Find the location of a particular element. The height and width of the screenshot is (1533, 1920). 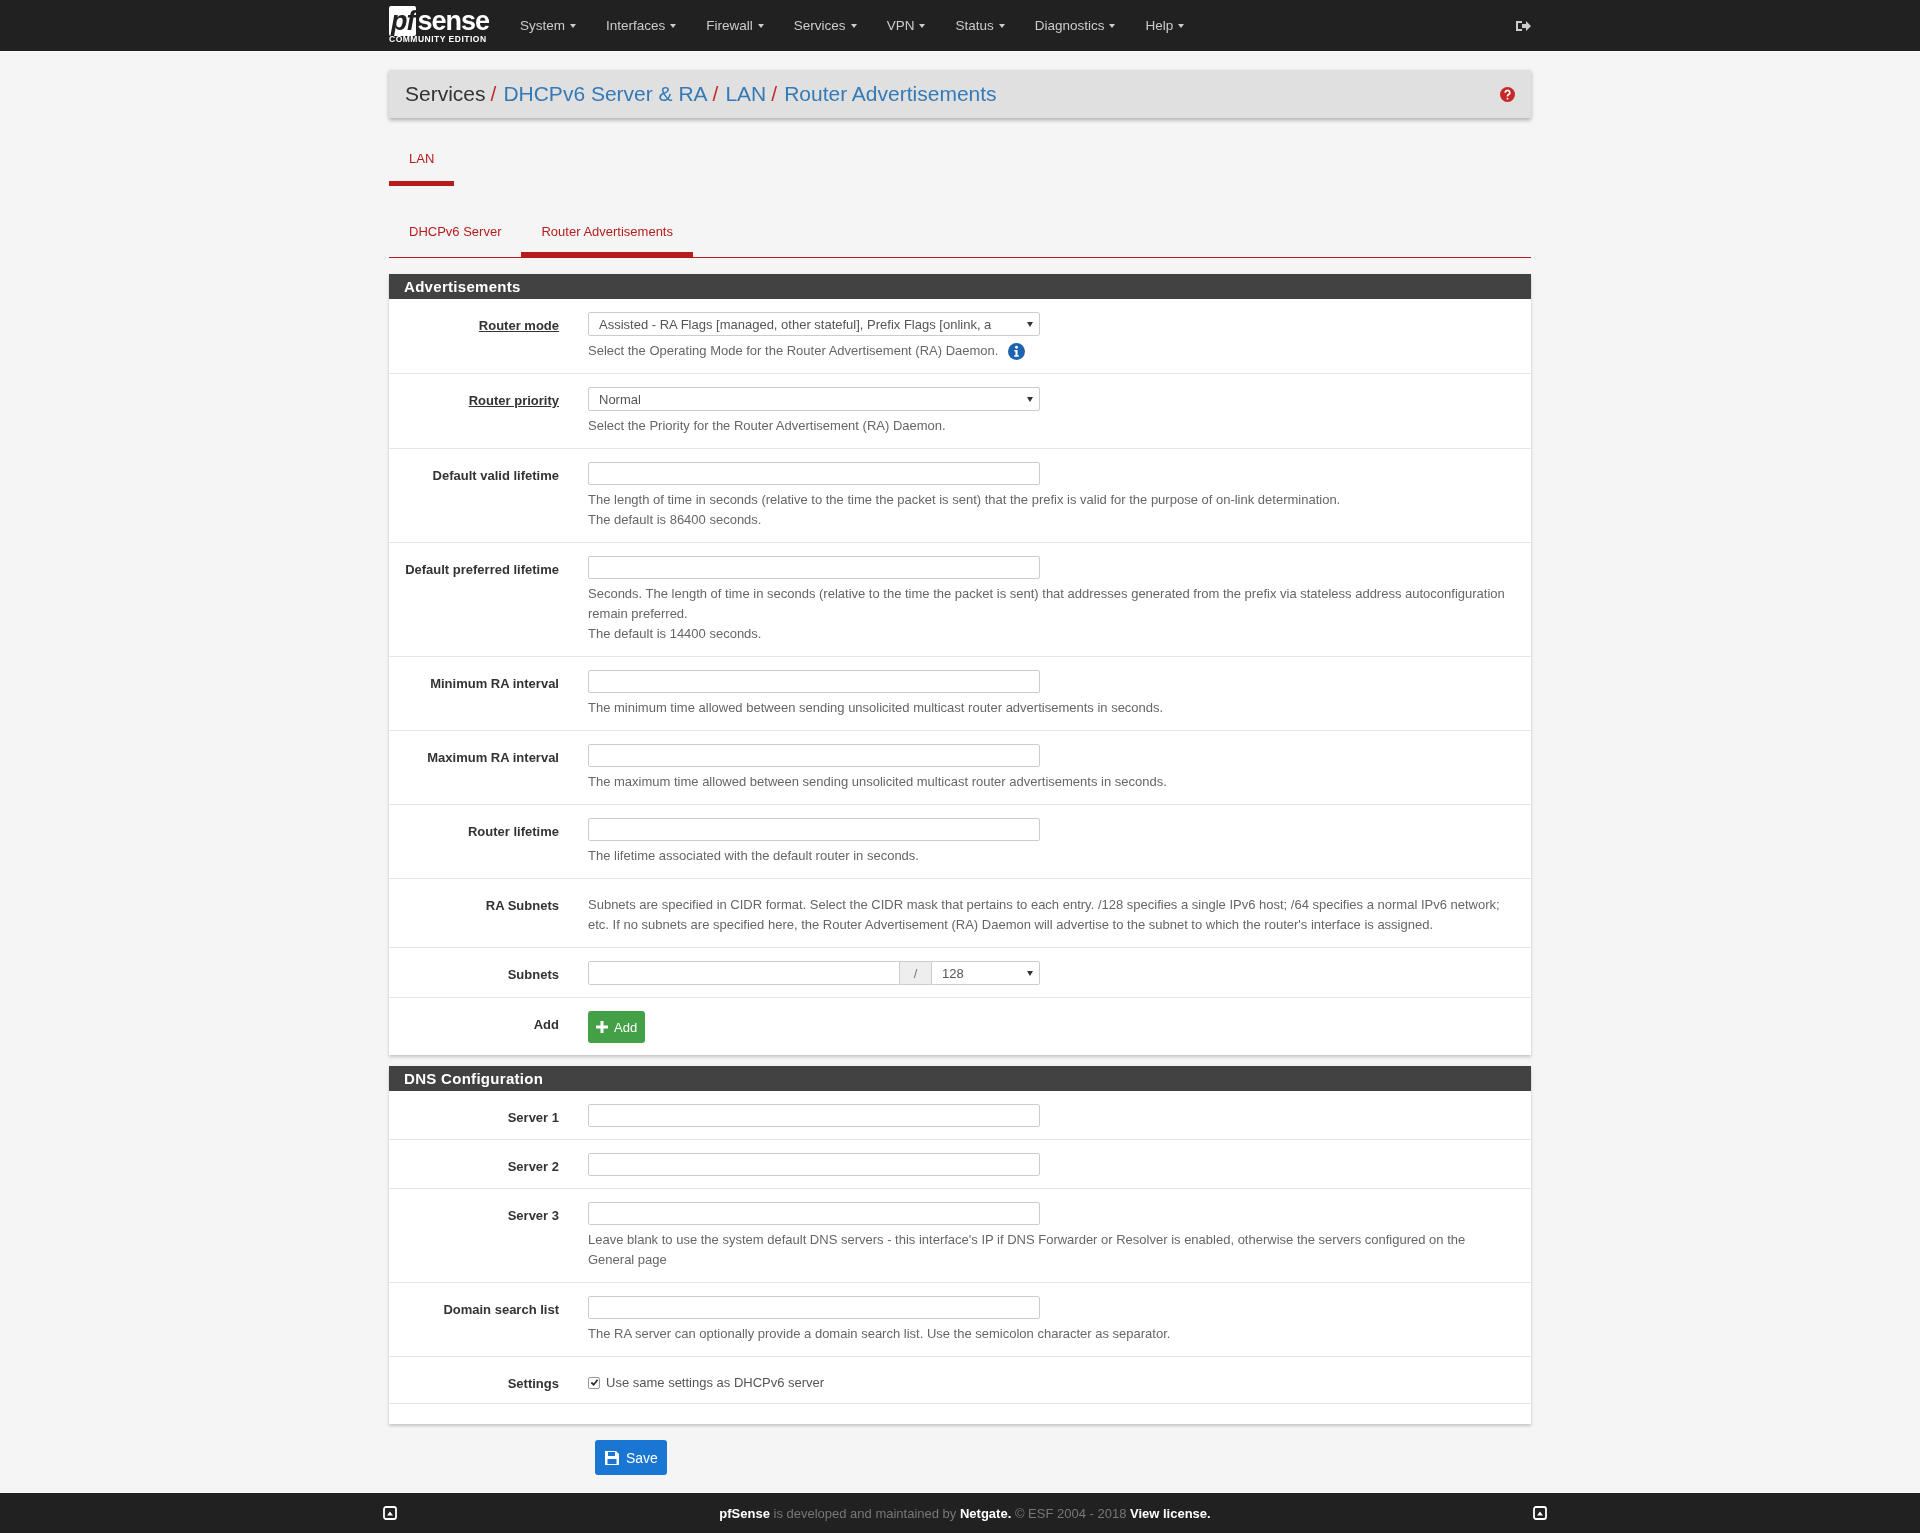

help-text: The maximum time allowed between sending unsolicited multicast router advertisements in seconds. is located at coordinates (877, 782).